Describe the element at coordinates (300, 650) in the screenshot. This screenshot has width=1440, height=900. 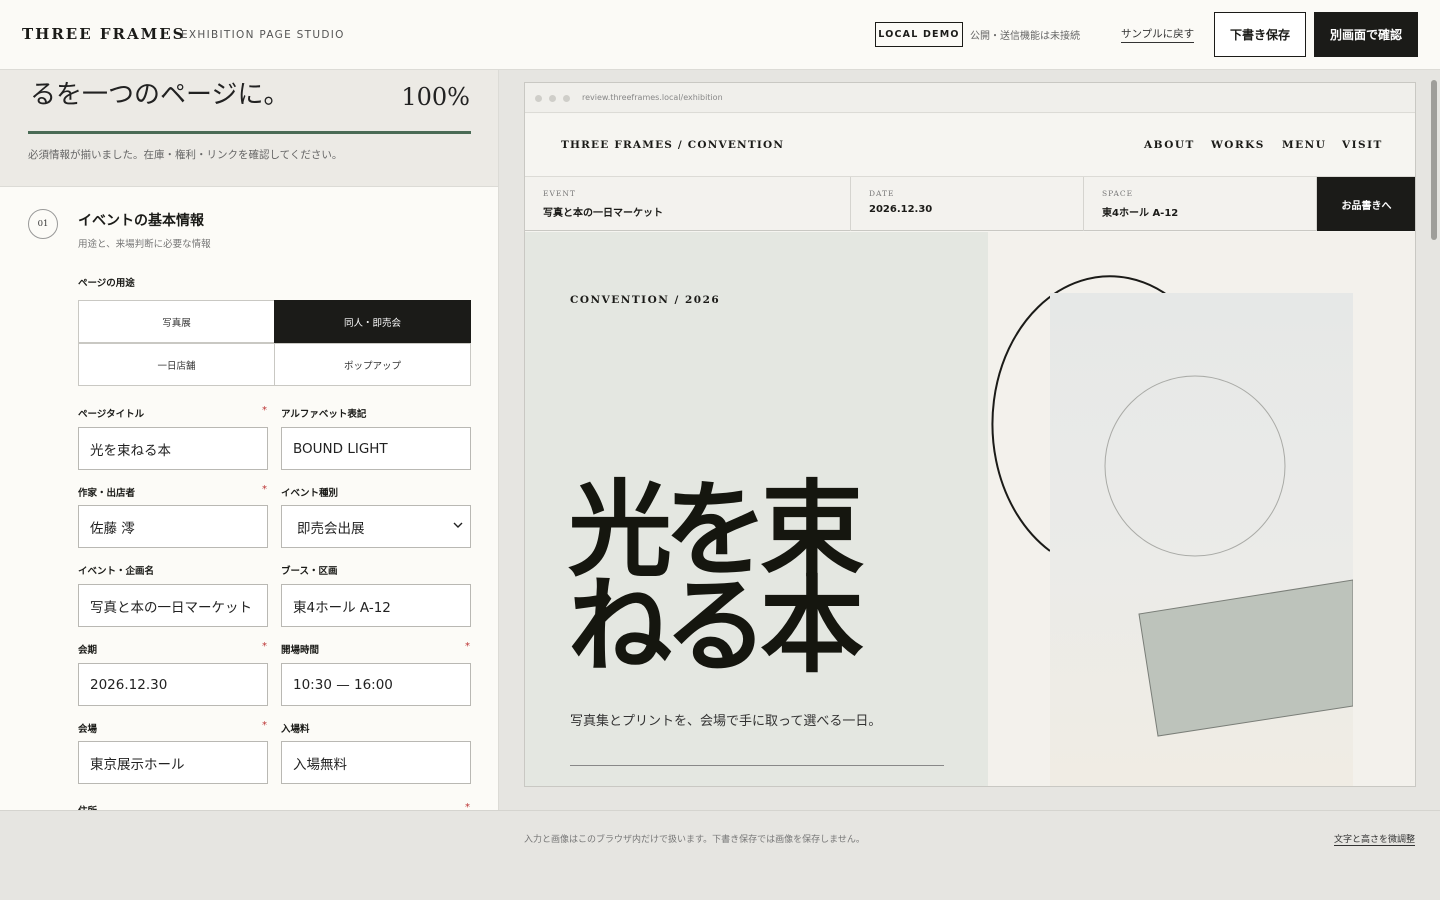
I see `hours-label: 開場時間` at that location.